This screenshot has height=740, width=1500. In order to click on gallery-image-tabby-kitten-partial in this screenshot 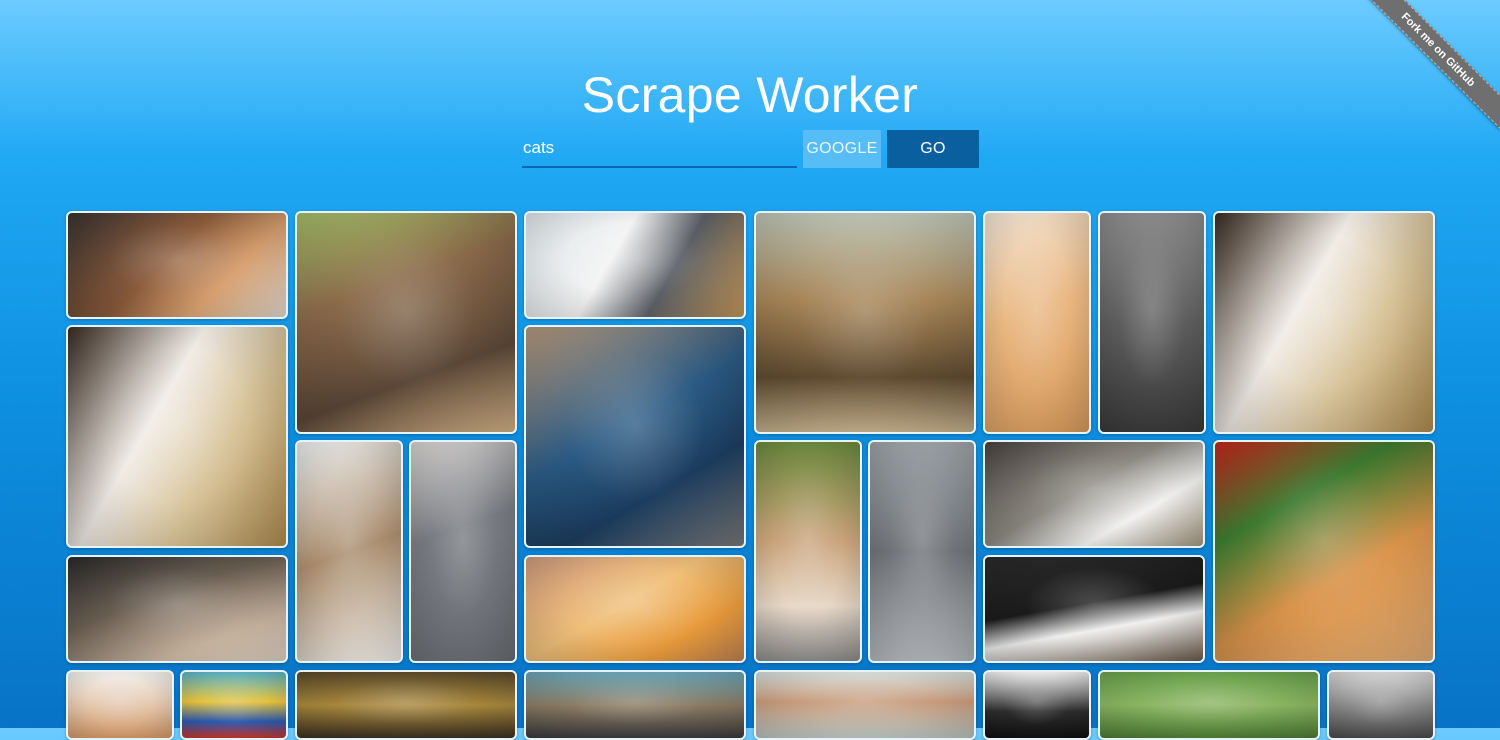, I will do `click(635, 705)`.